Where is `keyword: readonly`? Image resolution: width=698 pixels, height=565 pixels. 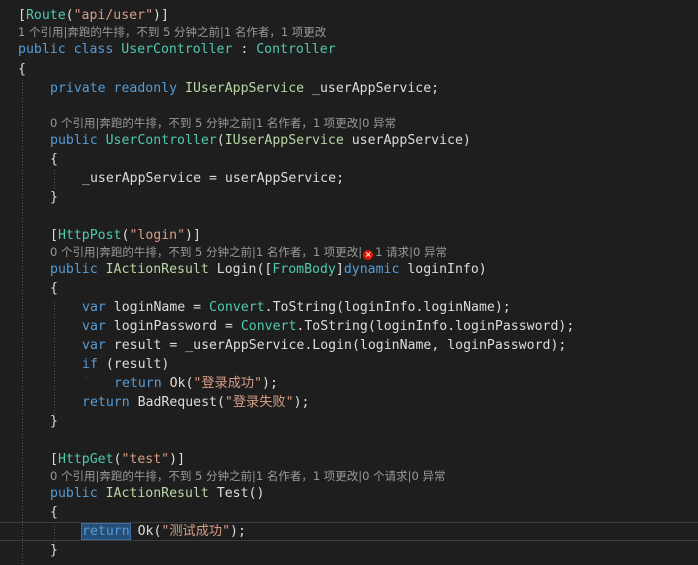
keyword: readonly is located at coordinates (145, 88).